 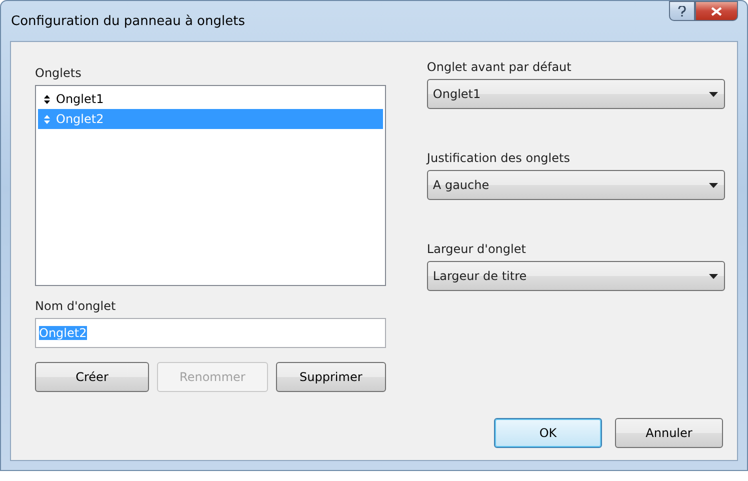 I want to click on field-value: Onglet2, so click(x=63, y=333).